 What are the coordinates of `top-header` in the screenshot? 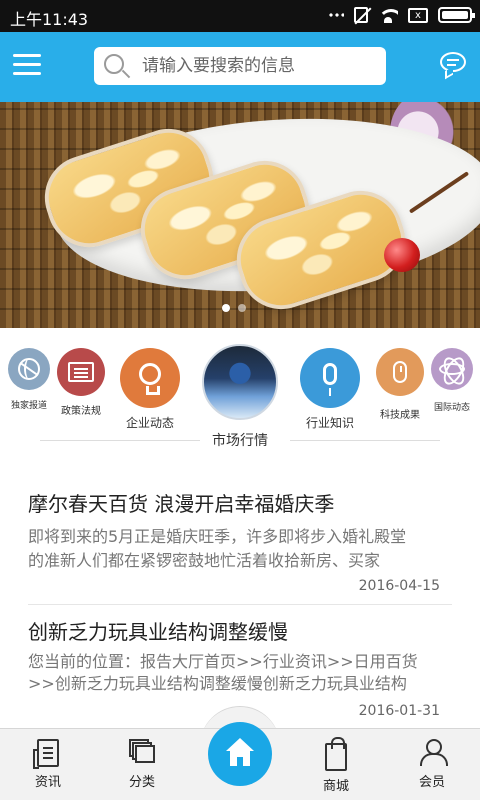 It's located at (240, 67).